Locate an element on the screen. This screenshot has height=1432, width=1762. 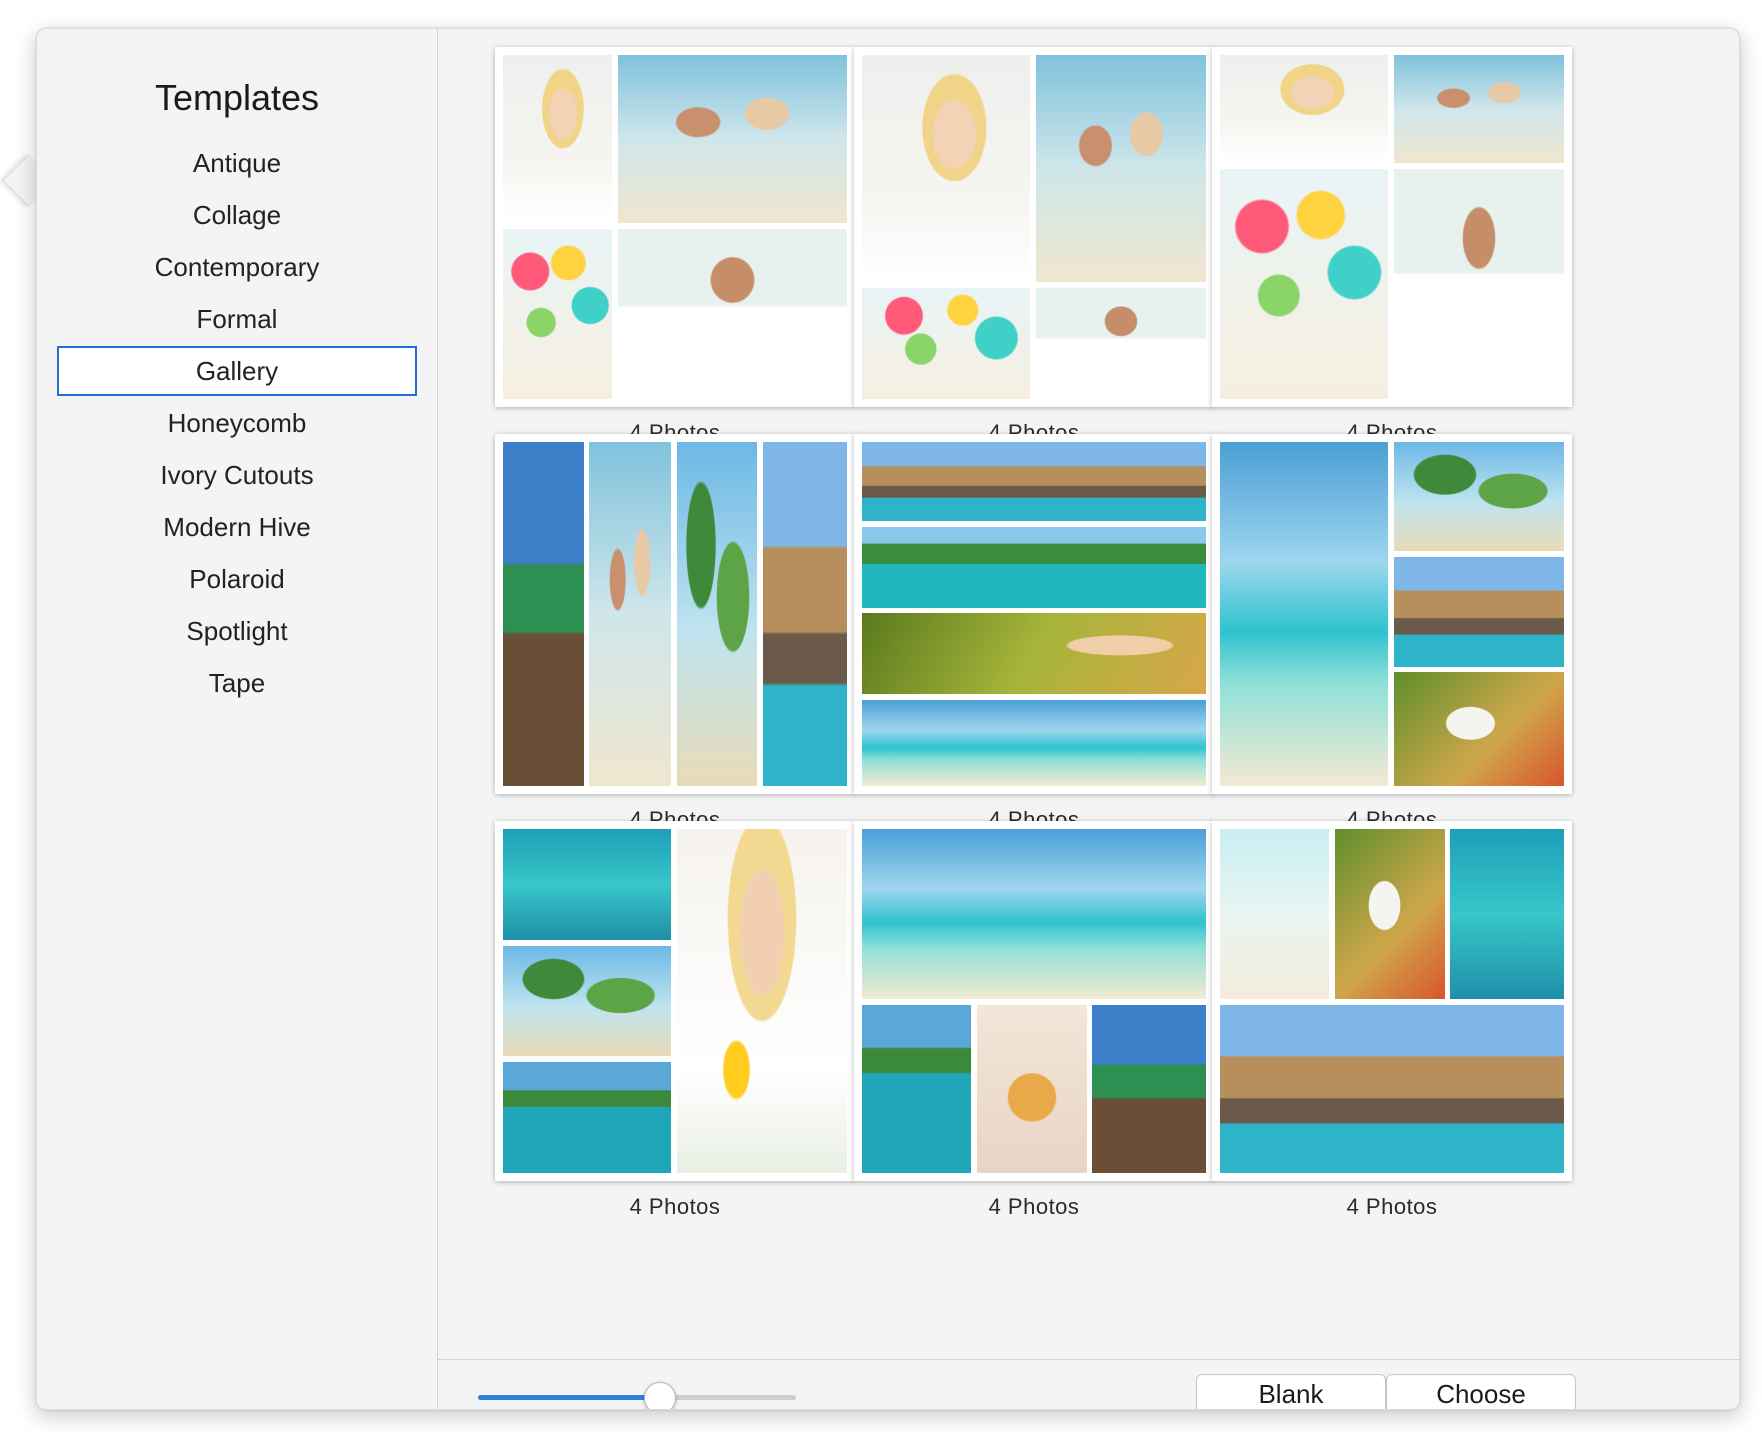
sidebar-item-polaroid: Polaroid is located at coordinates (237, 579).